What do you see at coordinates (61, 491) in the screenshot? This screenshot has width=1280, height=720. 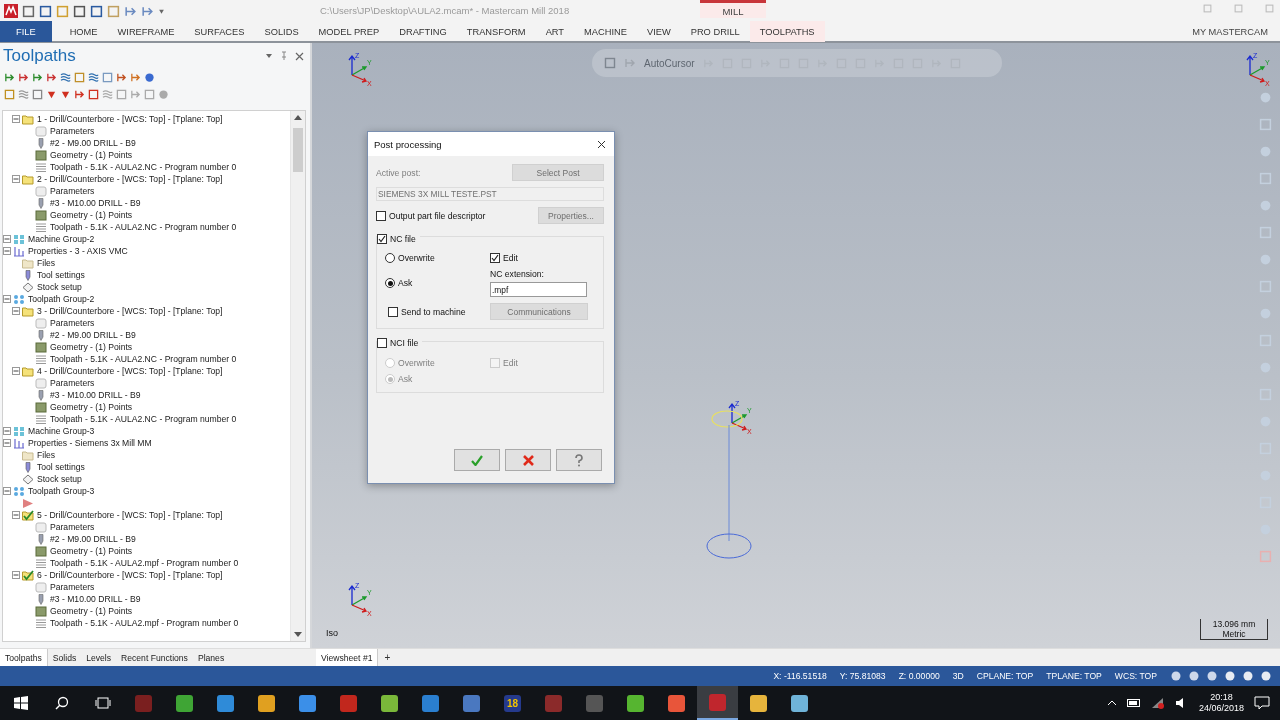 I see `tree-item: Toolpath Group-3` at bounding box center [61, 491].